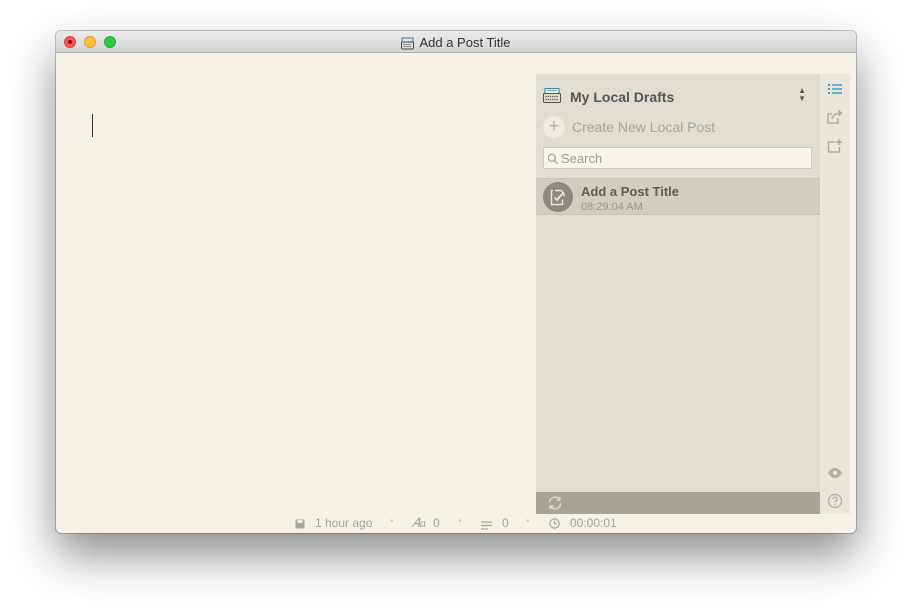 This screenshot has height=614, width=912. What do you see at coordinates (486, 526) in the screenshot?
I see `lines-icon` at bounding box center [486, 526].